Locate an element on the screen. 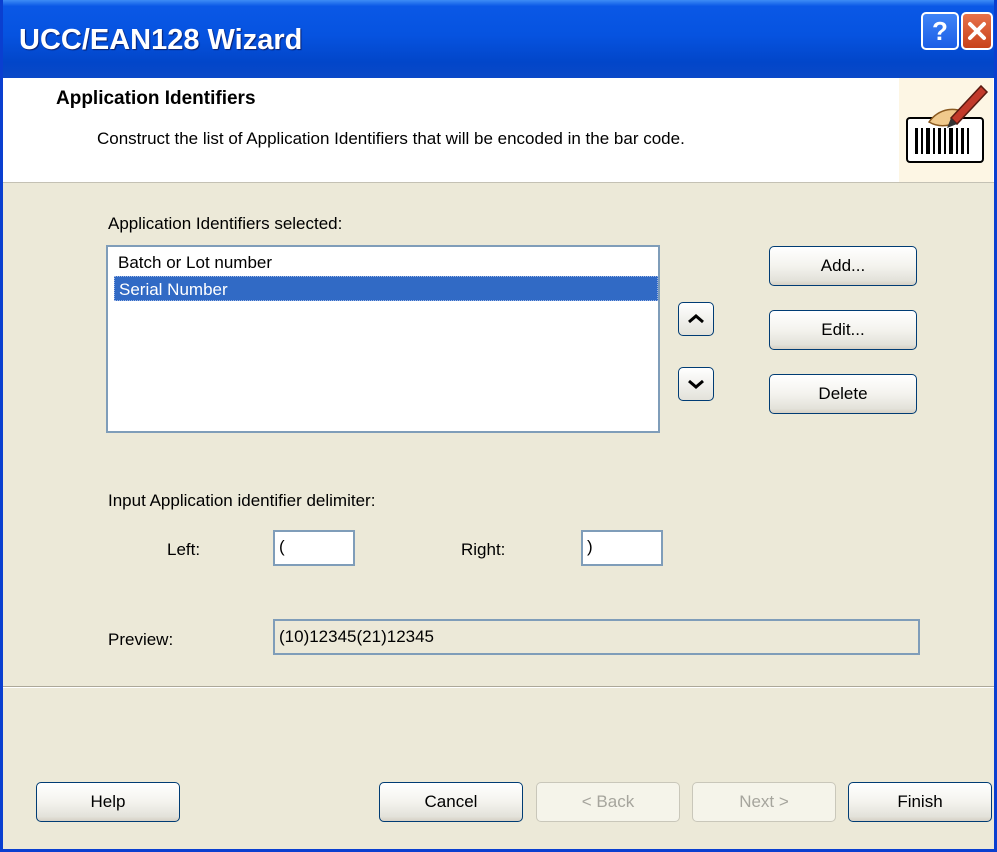 The height and width of the screenshot is (852, 997). left-delimiter-label: Left: is located at coordinates (184, 549).